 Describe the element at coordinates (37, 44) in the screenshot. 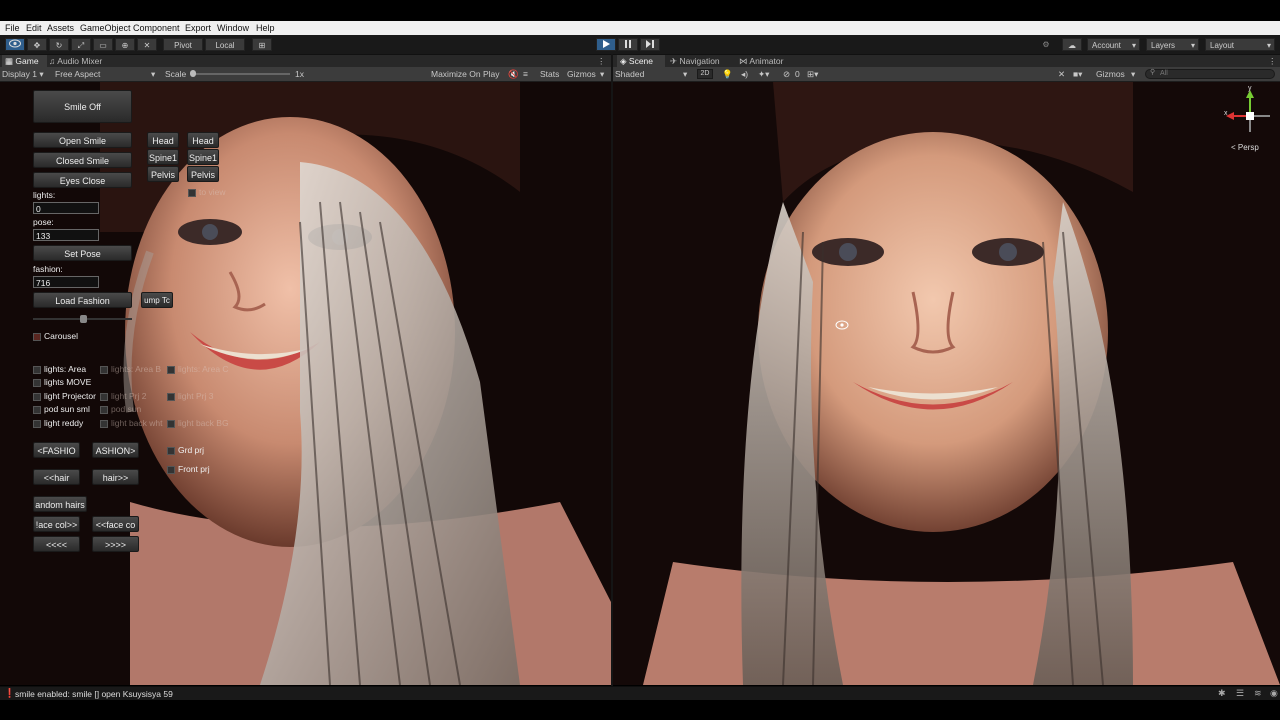

I see `move-tool-button: ✥` at that location.